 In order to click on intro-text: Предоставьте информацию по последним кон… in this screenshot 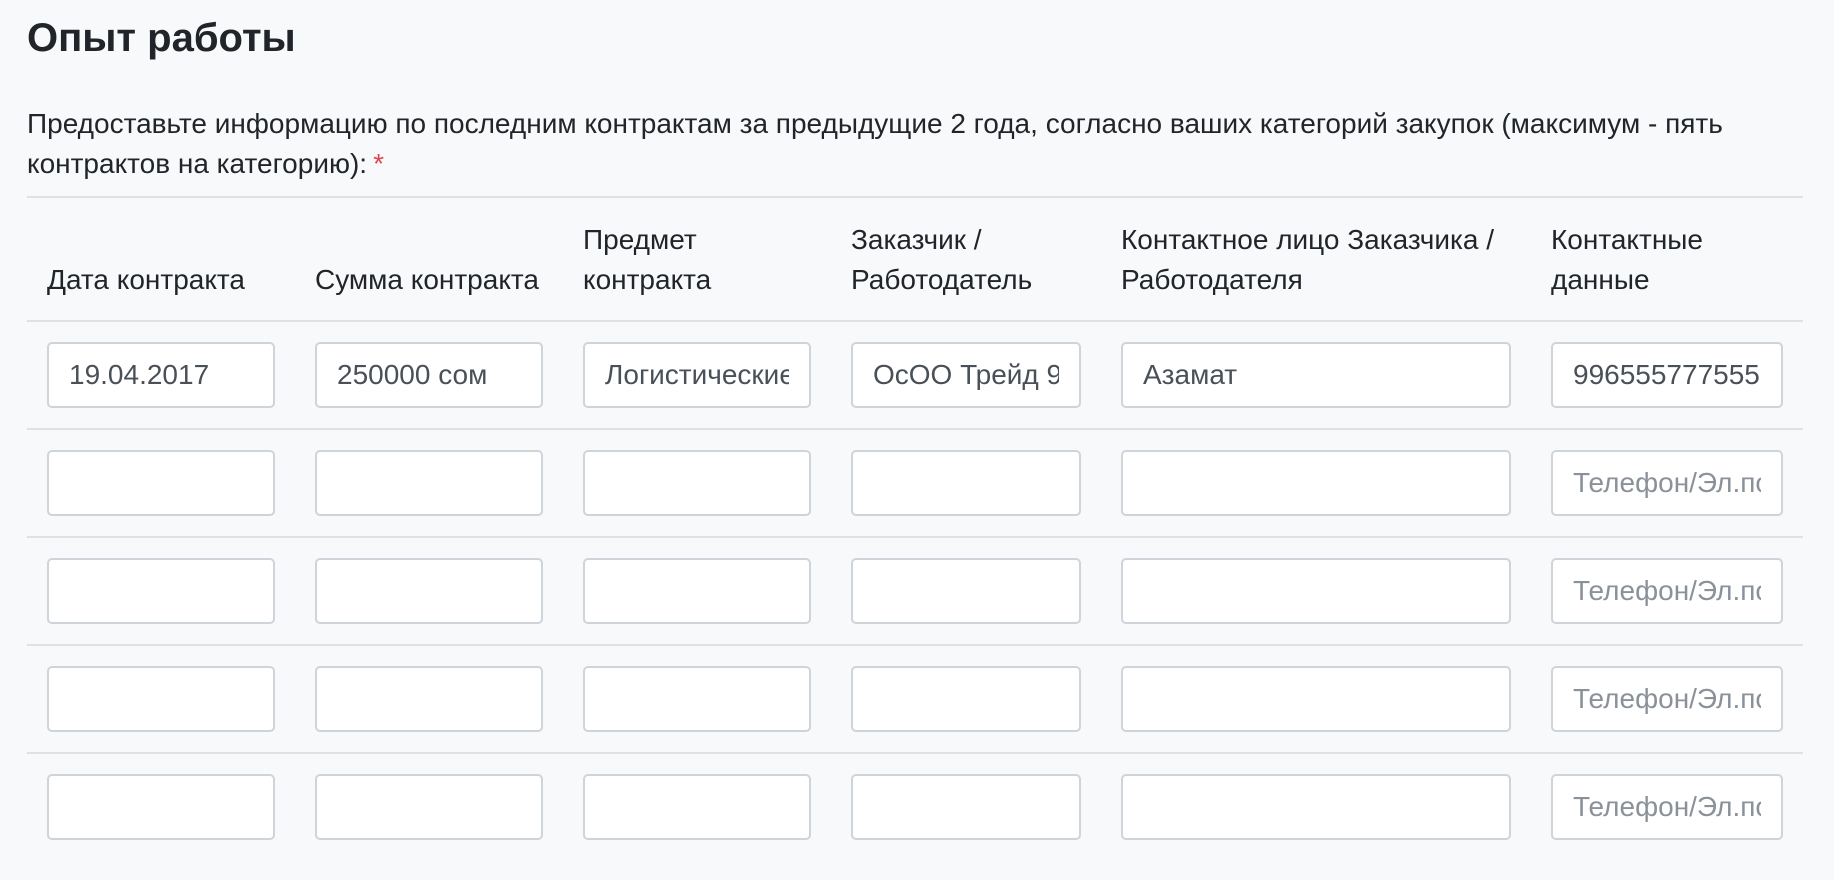, I will do `click(875, 143)`.